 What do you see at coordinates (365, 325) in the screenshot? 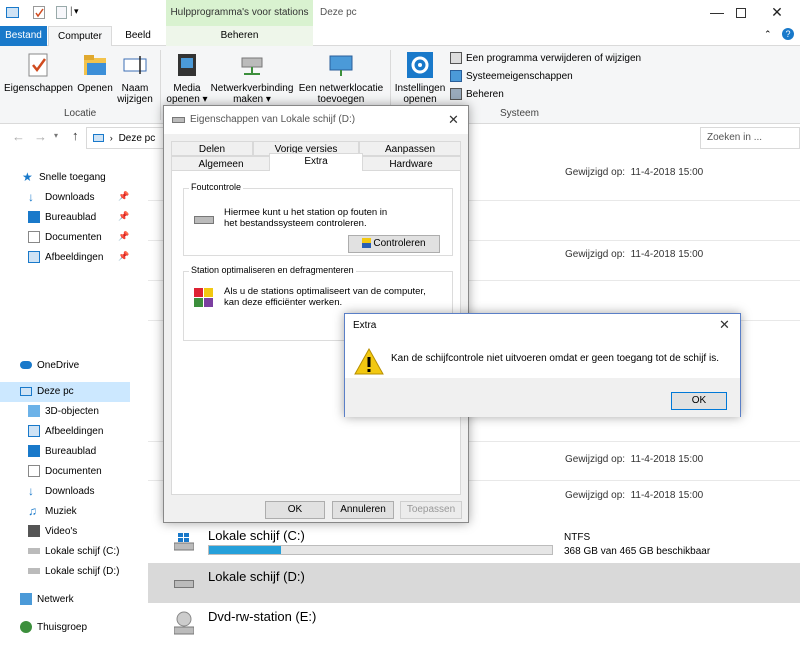
I see `error-dialog-title: Extra` at bounding box center [365, 325].